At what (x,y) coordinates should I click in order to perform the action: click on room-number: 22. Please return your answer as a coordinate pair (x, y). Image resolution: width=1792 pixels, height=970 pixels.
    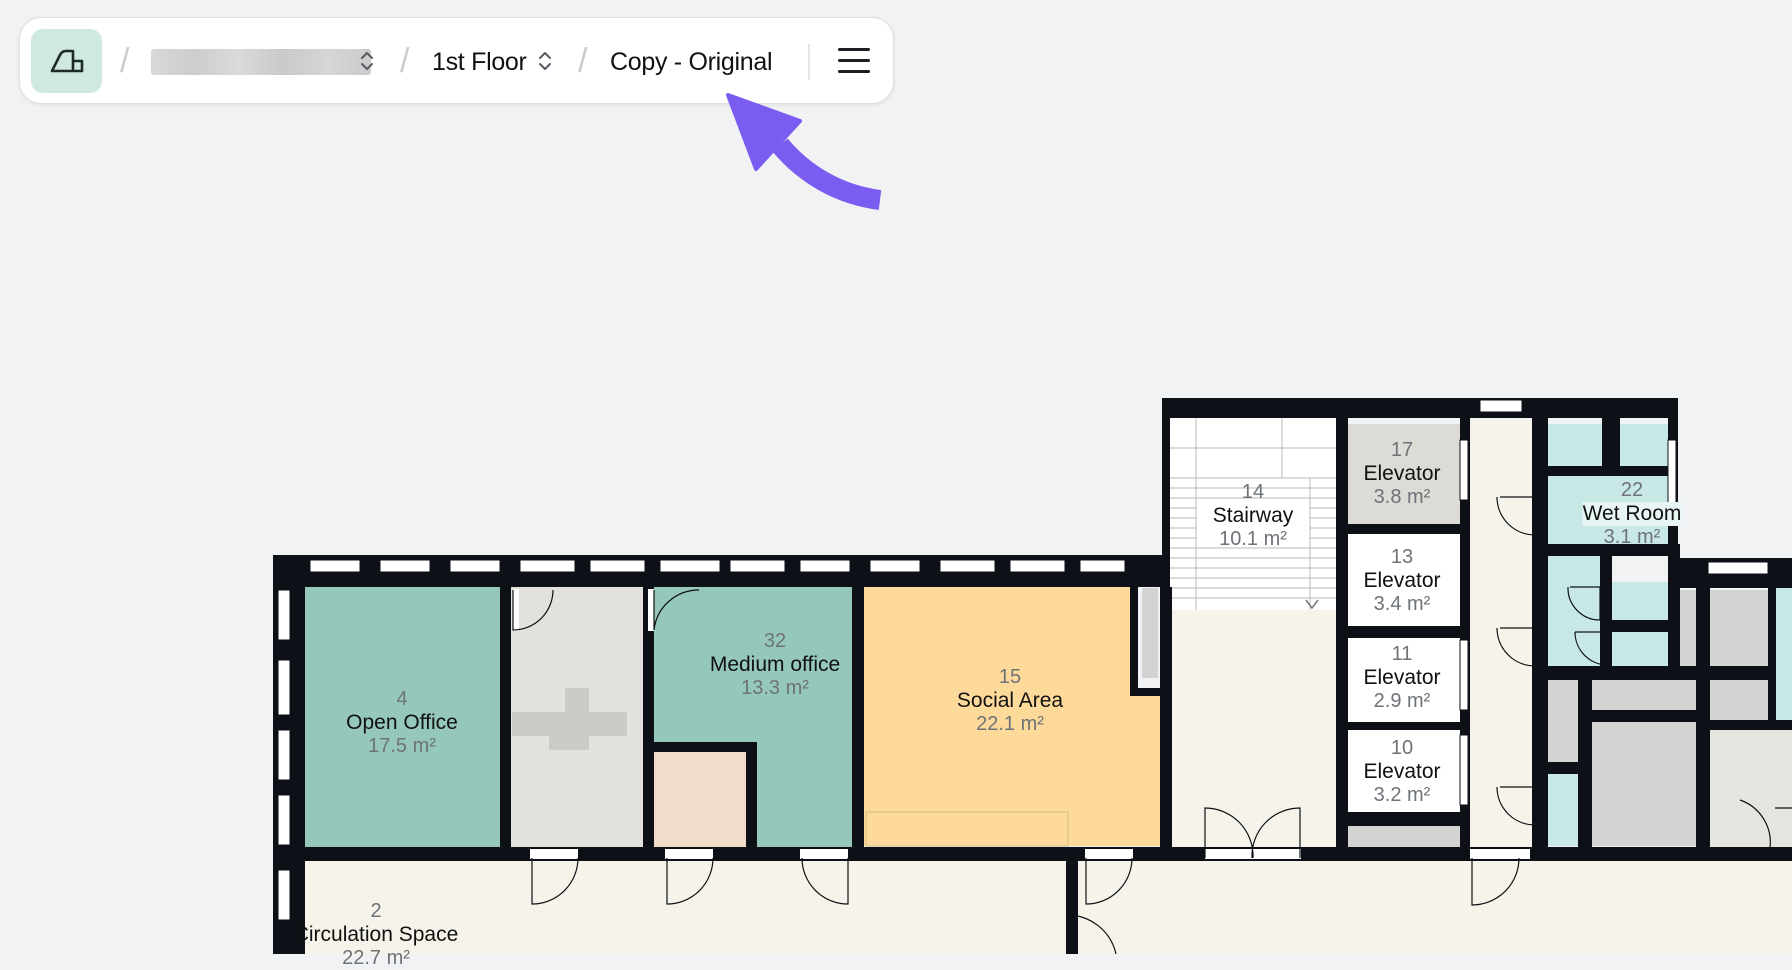
    Looking at the image, I should click on (1632, 490).